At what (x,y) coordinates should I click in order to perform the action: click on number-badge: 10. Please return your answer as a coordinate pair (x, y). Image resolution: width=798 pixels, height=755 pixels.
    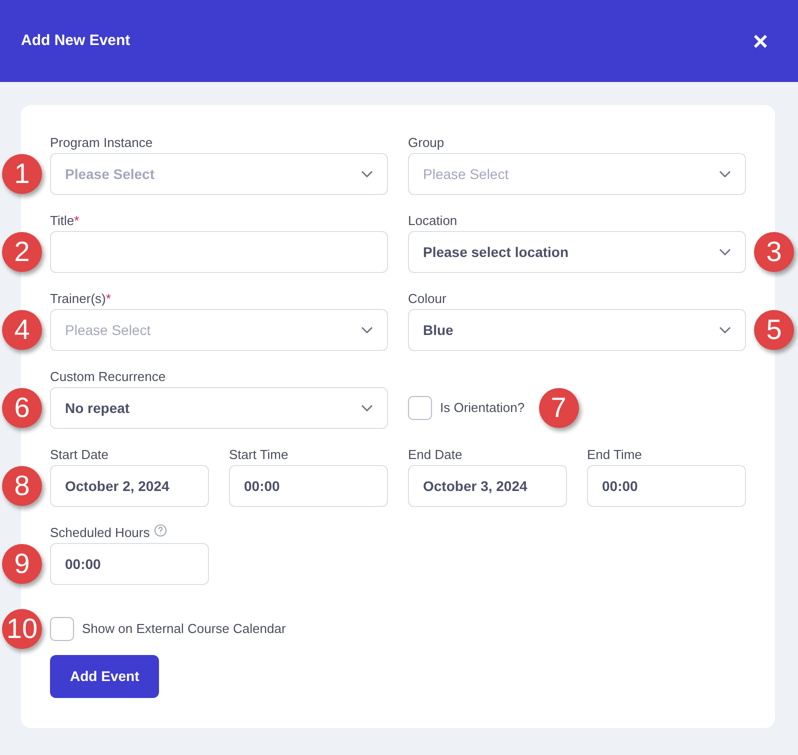
    Looking at the image, I should click on (22, 629).